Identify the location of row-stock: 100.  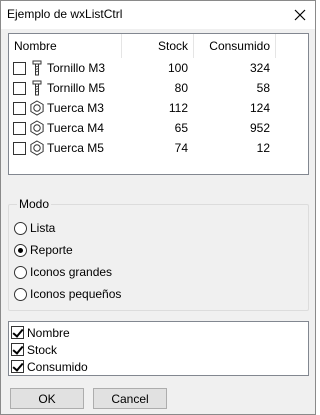
(177, 68).